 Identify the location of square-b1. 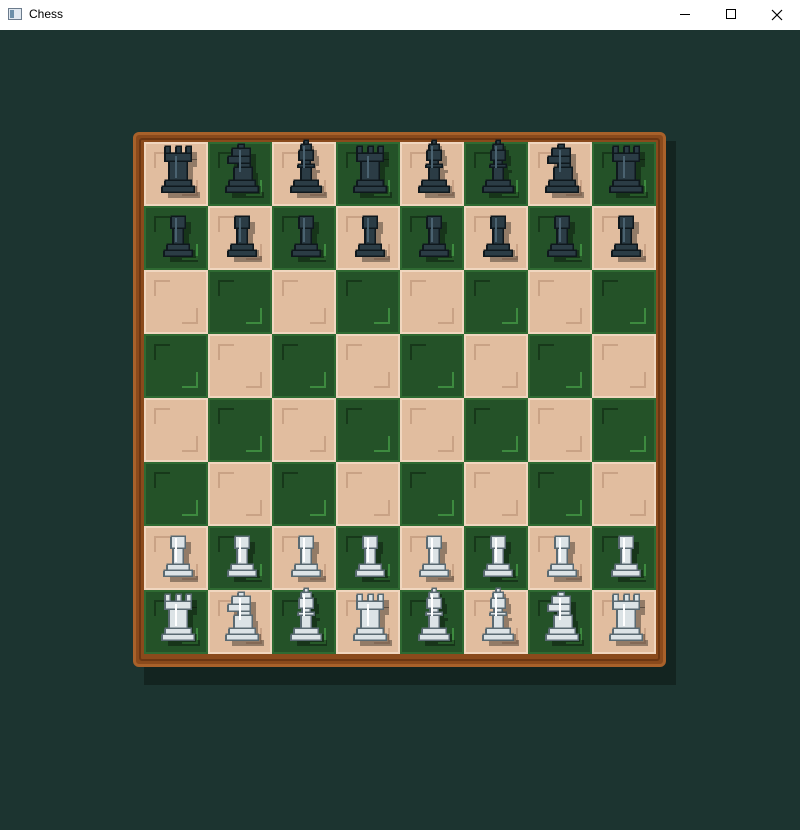
(240, 622).